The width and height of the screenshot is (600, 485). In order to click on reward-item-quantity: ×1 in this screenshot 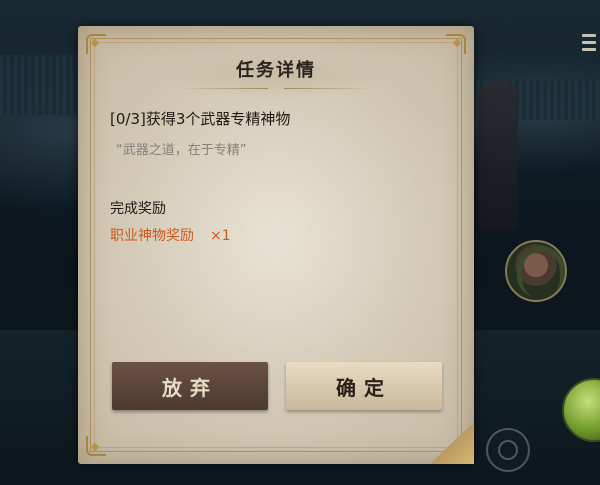, I will do `click(220, 236)`.